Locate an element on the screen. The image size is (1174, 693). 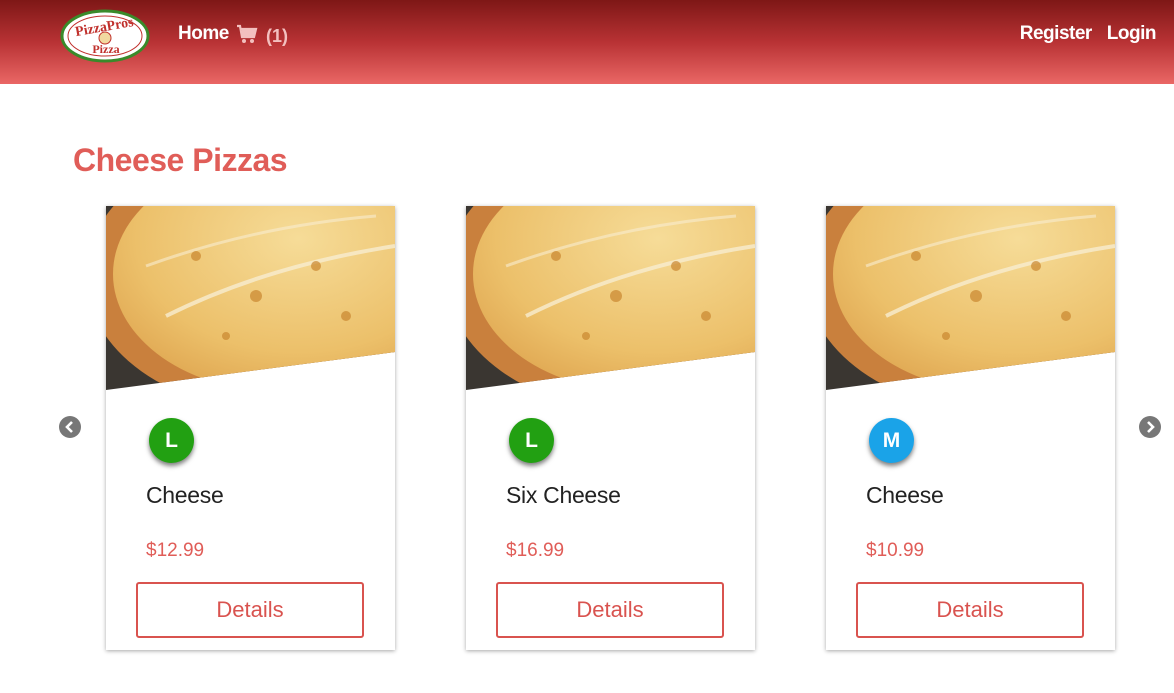
size-badge: M is located at coordinates (891, 440).